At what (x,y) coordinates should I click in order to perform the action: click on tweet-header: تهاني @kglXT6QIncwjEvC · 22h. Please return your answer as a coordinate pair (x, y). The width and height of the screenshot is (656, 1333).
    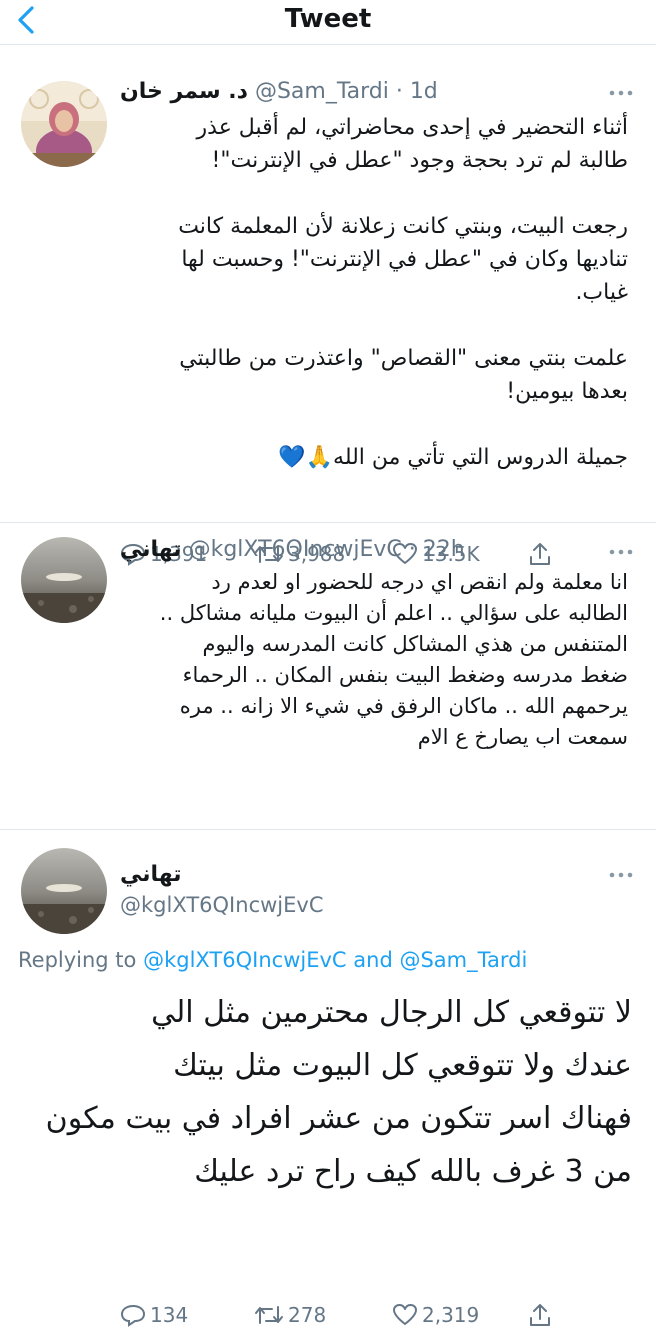
    Looking at the image, I should click on (368, 550).